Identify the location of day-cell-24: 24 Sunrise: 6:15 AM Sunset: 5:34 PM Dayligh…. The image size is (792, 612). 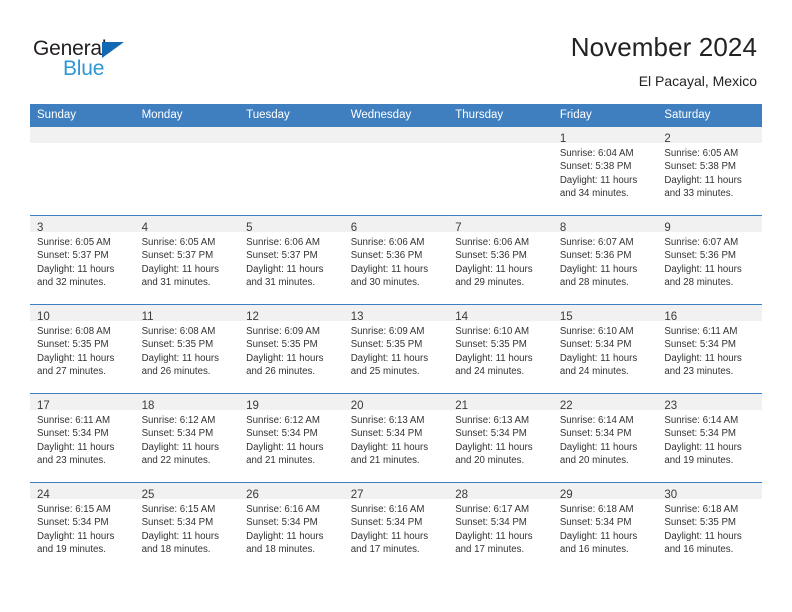
(82, 527).